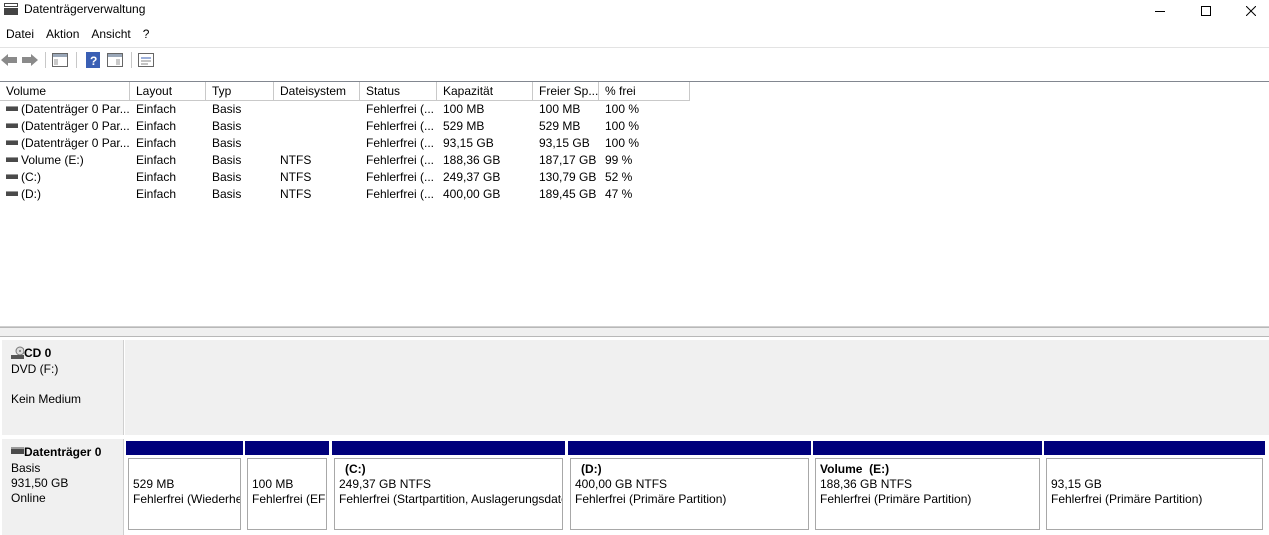 The width and height of the screenshot is (1269, 535). Describe the element at coordinates (464, 126) in the screenshot. I see `cell-kapazitaet: 529 MB` at that location.